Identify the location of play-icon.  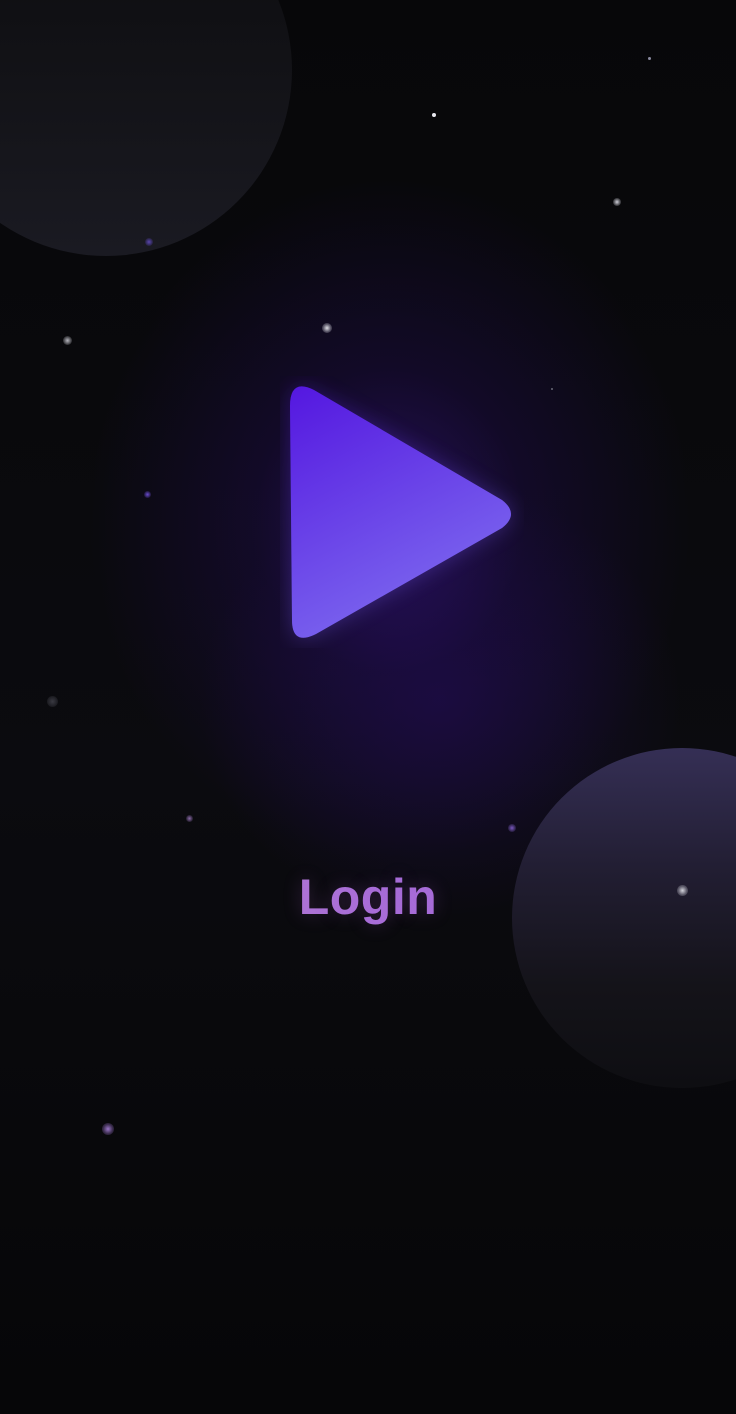
(402, 512).